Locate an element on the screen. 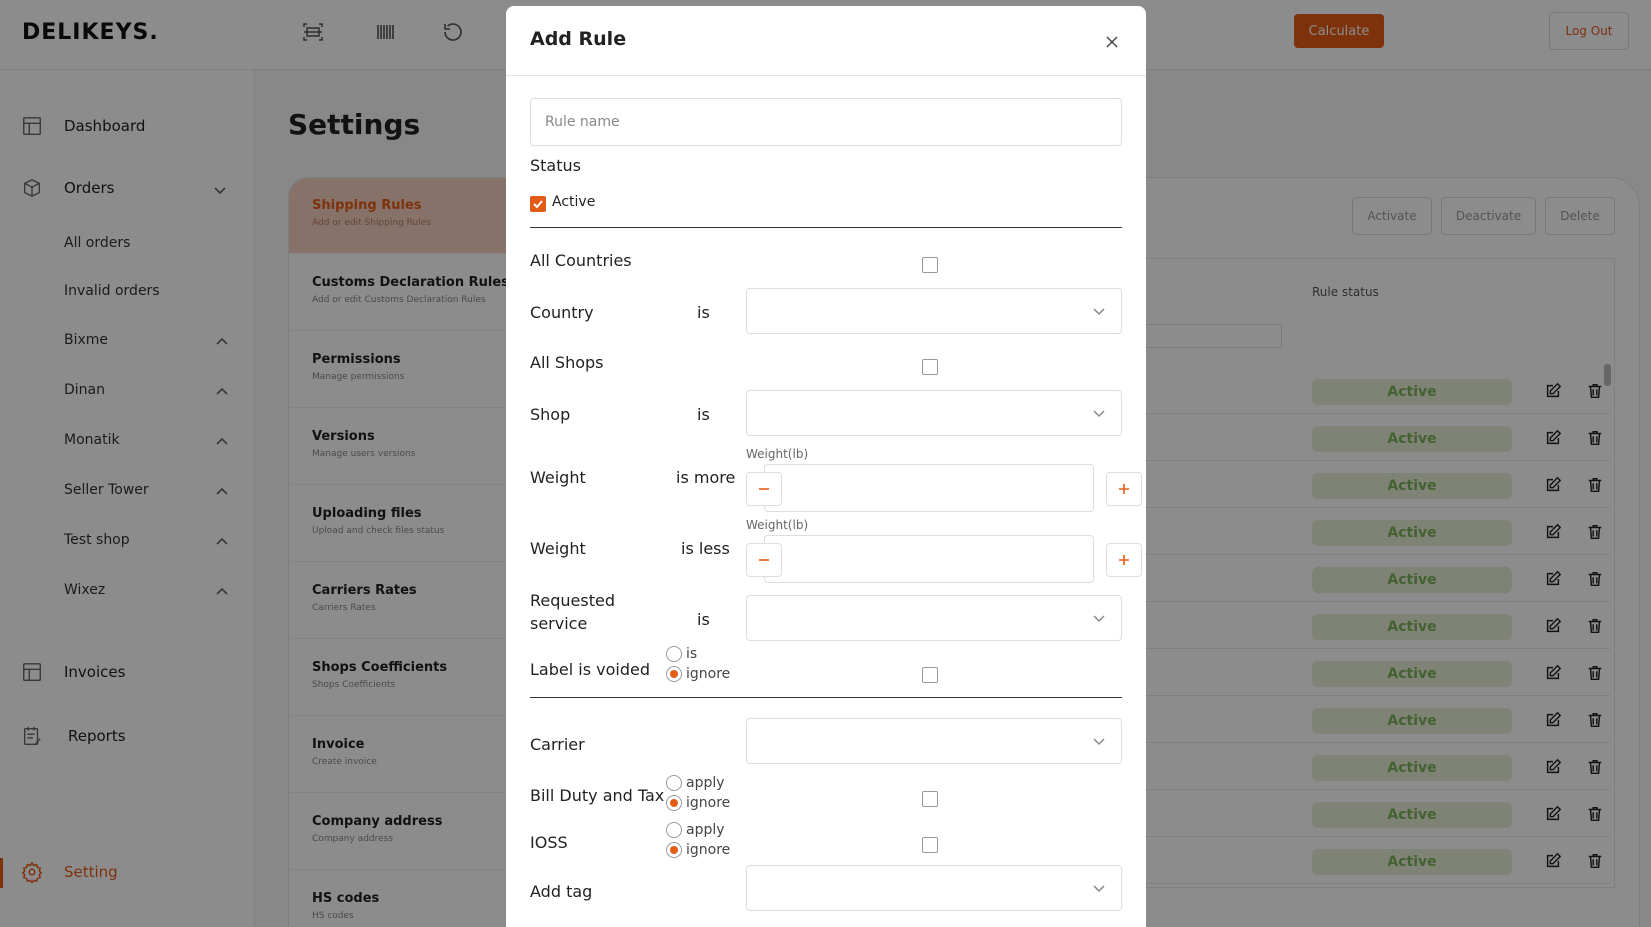 The width and height of the screenshot is (1651, 927). country-operator: is is located at coordinates (703, 312).